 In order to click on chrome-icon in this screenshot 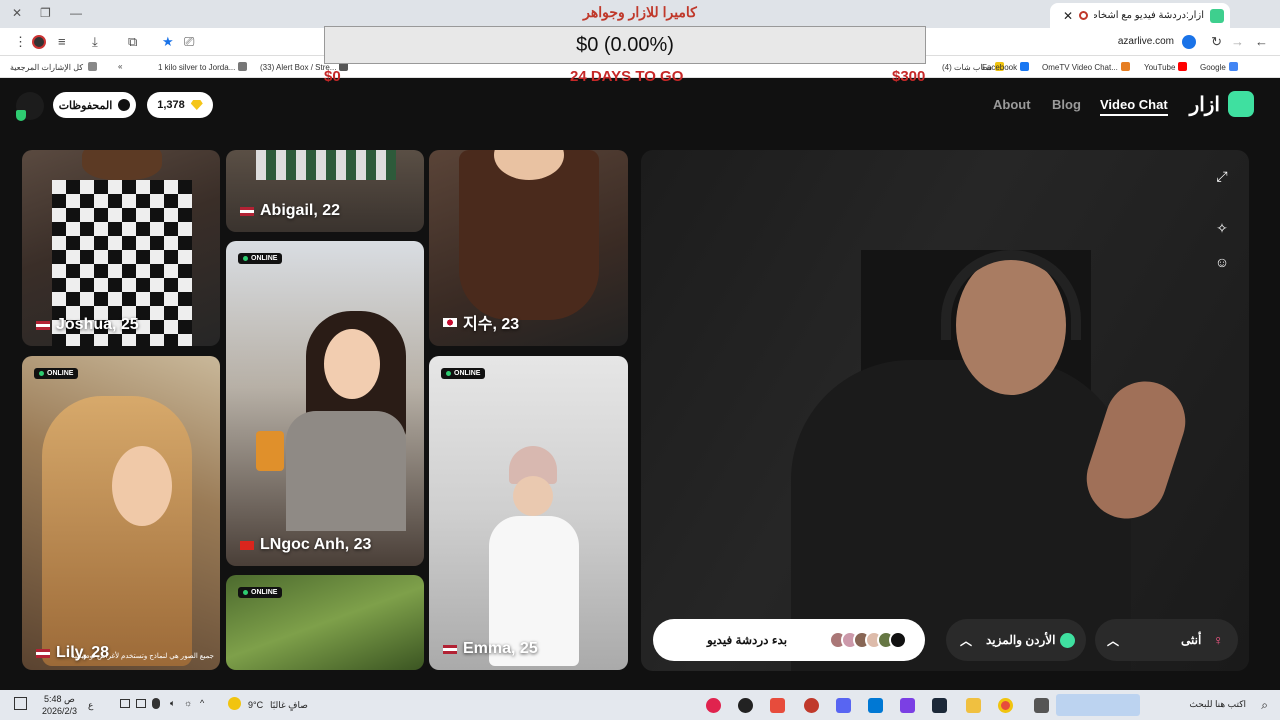, I will do `click(1005, 705)`.